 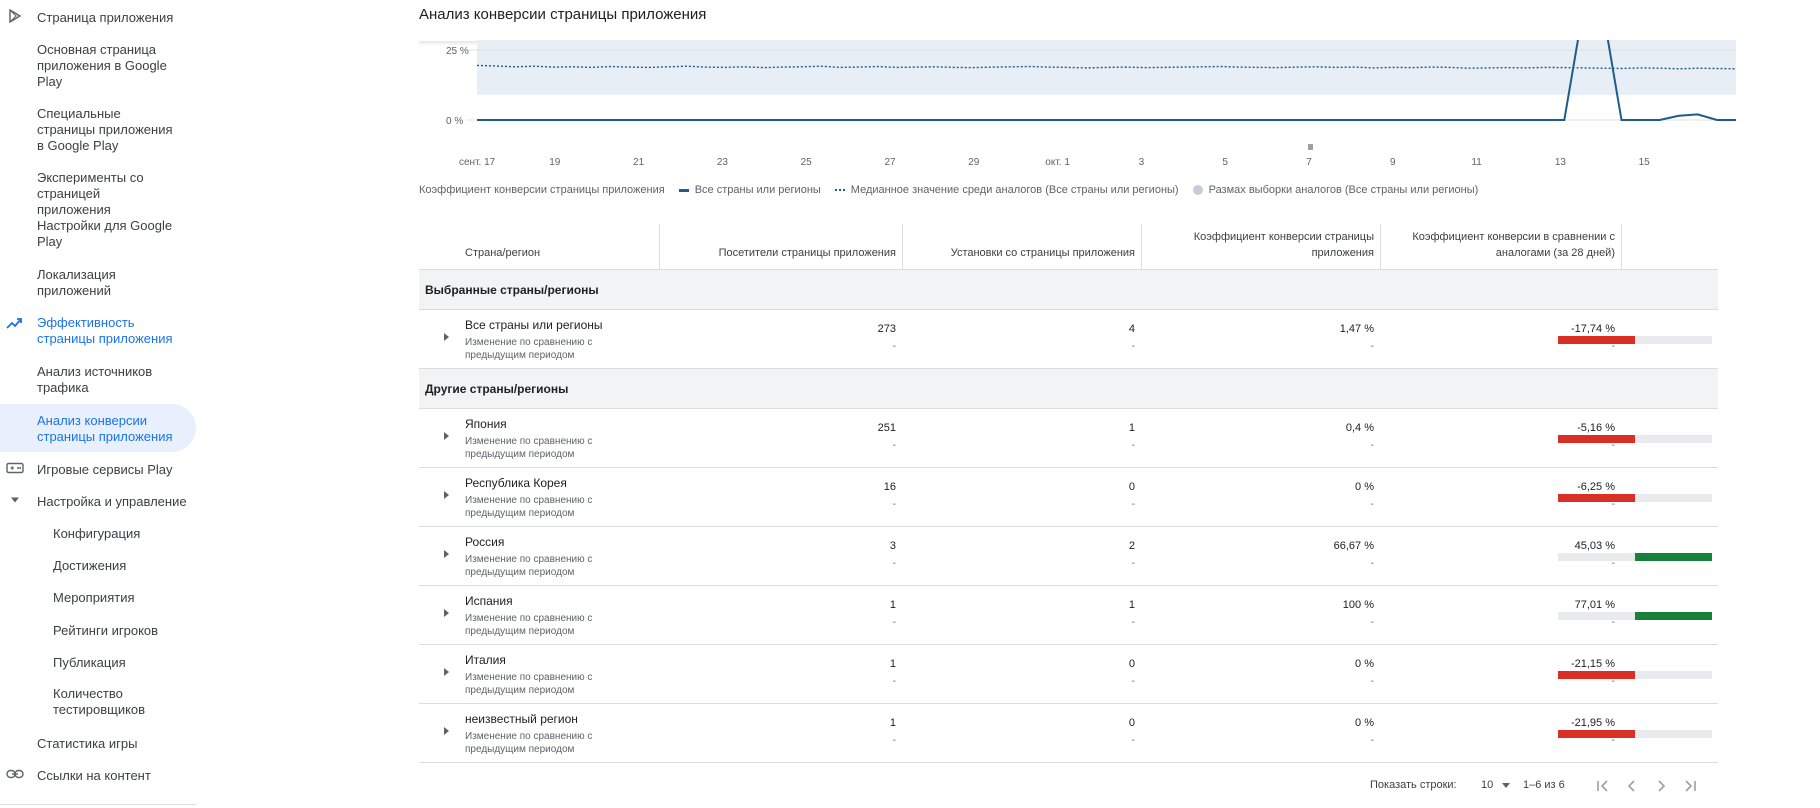 I want to click on vs-peers-value: 45,03 %, so click(x=1594, y=546).